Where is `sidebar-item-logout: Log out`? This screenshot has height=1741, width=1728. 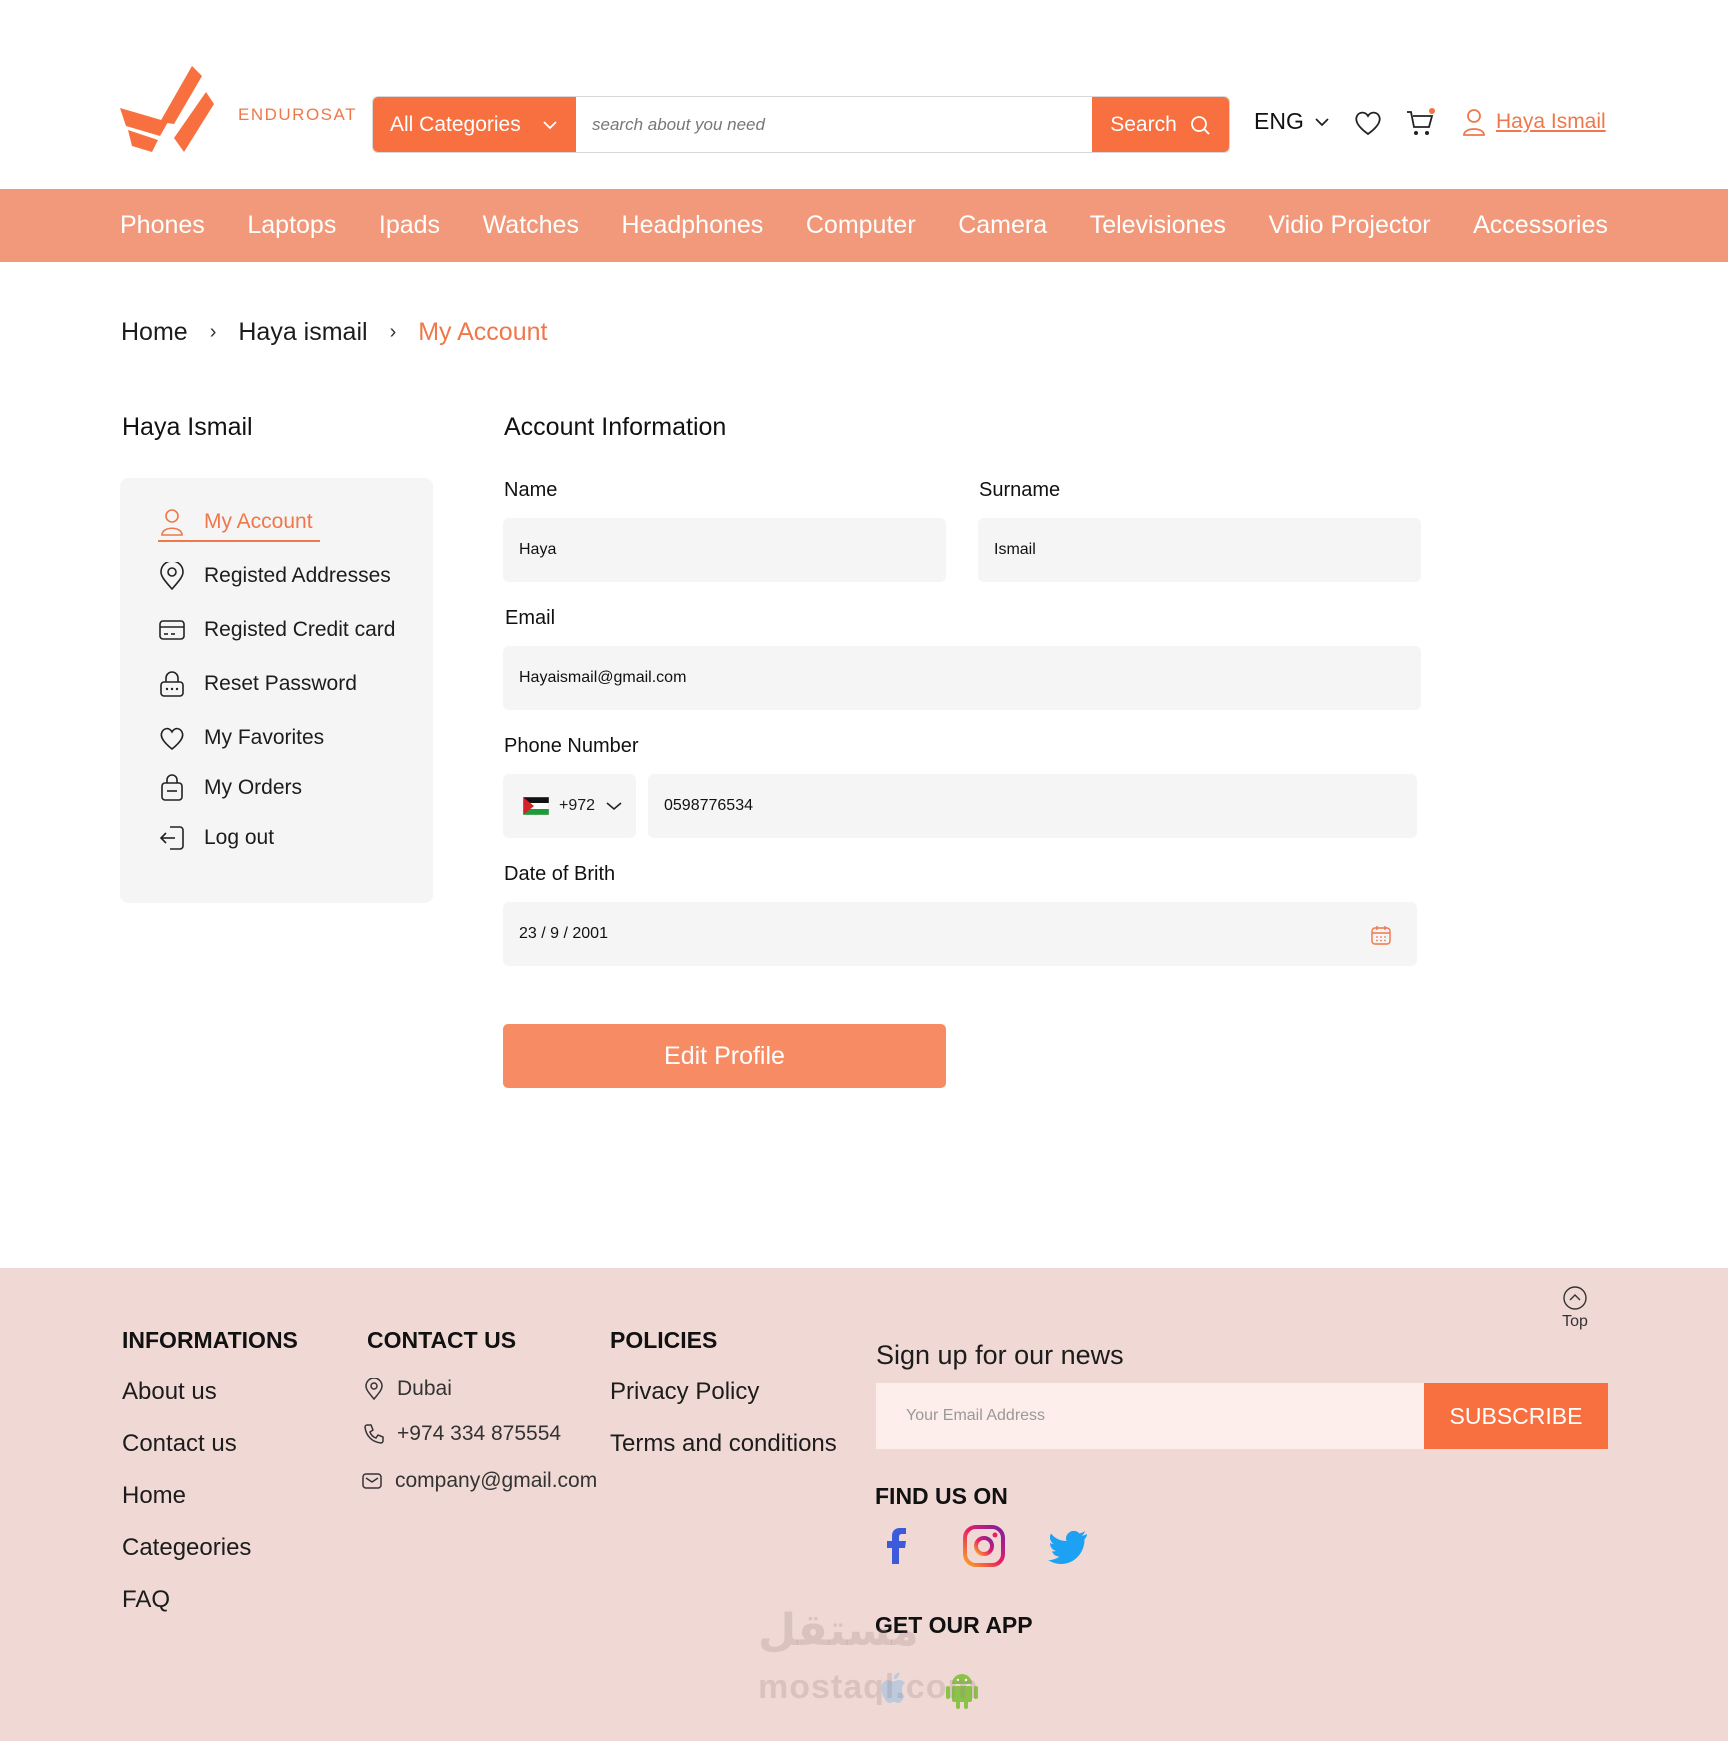
sidebar-item-logout: Log out is located at coordinates (216, 838).